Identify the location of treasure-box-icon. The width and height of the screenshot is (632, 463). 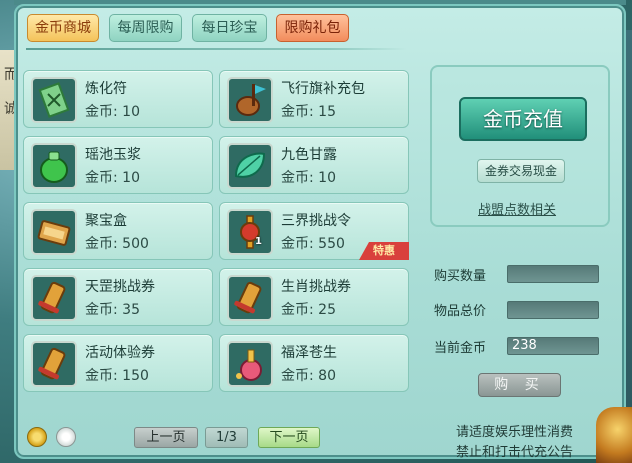
(54, 232).